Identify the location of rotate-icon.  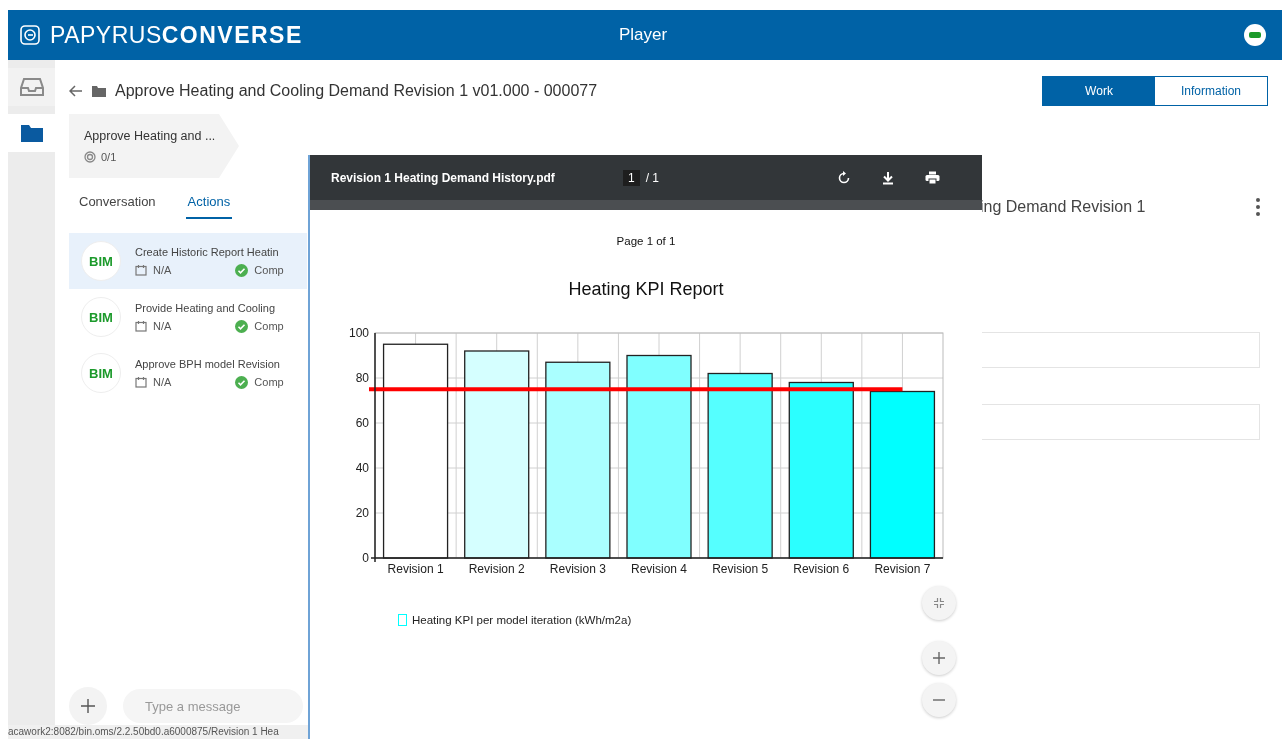
(844, 177).